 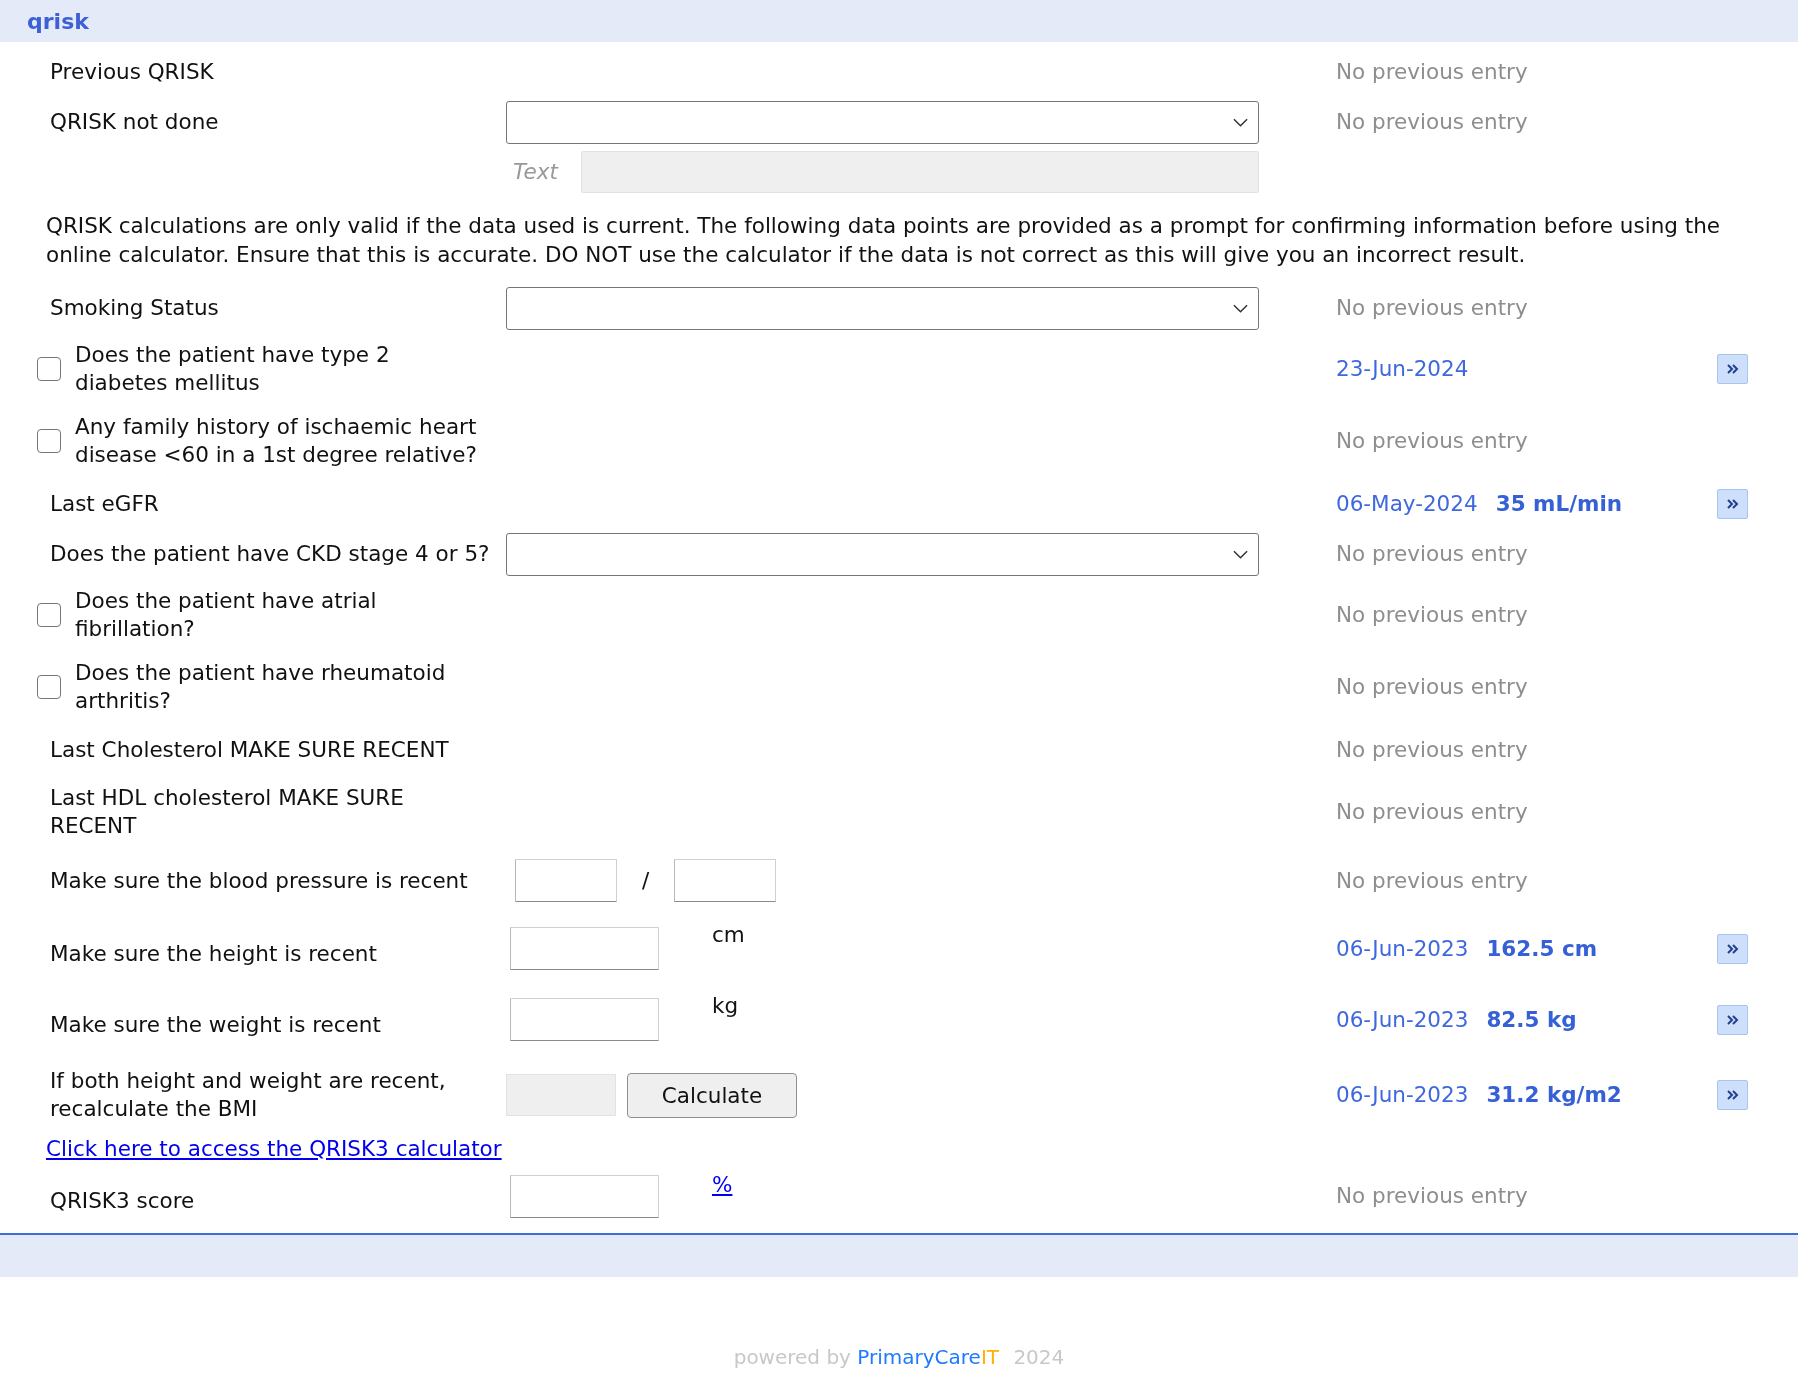 I want to click on field-label: Make sure the blood pressure is recent, so click(x=258, y=880).